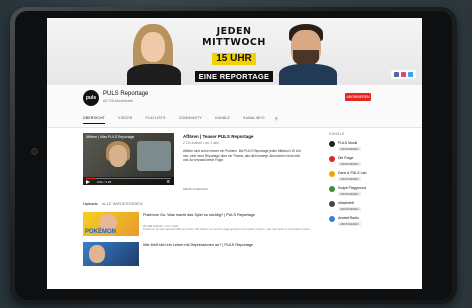 This screenshot has width=472, height=308. I want to click on sidebar-channel: Die Frage ABONNIEREN, so click(364, 162).